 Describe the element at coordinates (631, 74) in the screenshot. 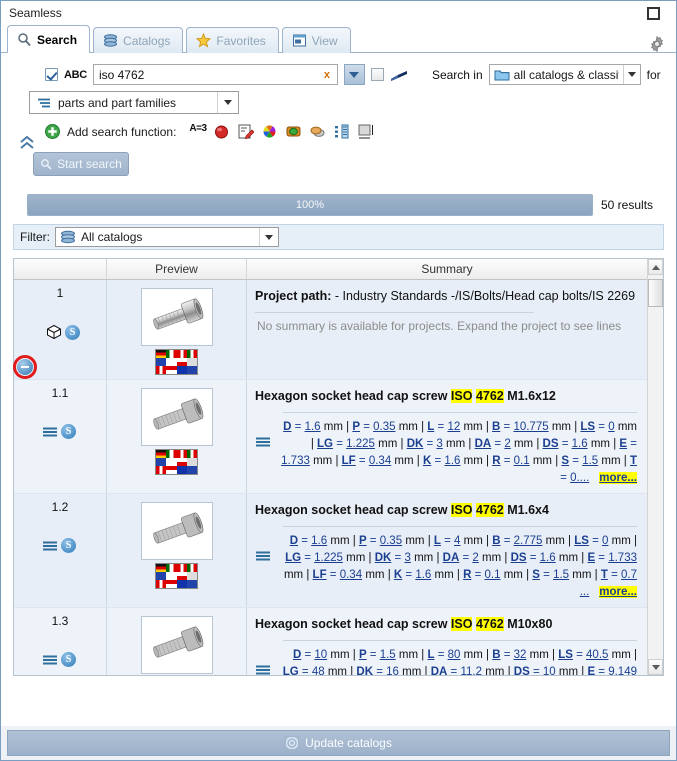

I see `search-in-dropdown-arrow` at that location.